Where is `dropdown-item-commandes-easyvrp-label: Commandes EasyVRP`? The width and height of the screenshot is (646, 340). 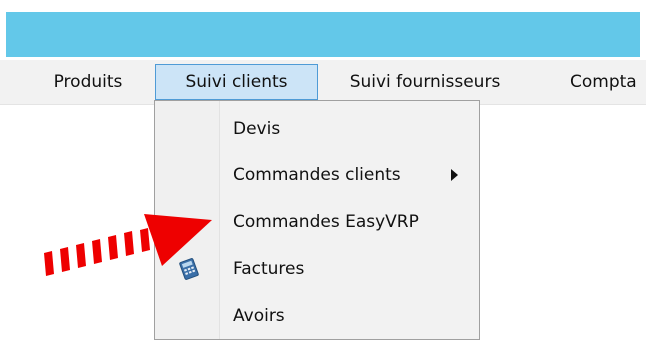
dropdown-item-commandes-easyvrp-label: Commandes EasyVRP is located at coordinates (326, 222).